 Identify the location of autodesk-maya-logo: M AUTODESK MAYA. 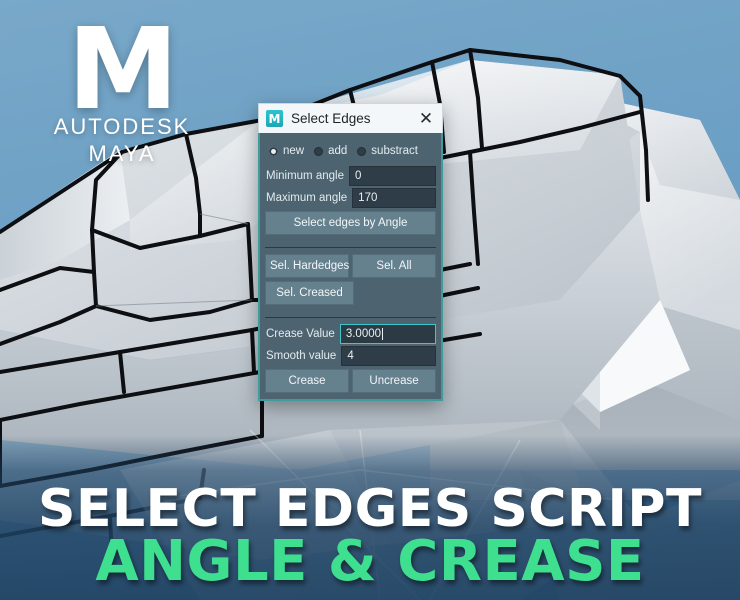
(122, 86).